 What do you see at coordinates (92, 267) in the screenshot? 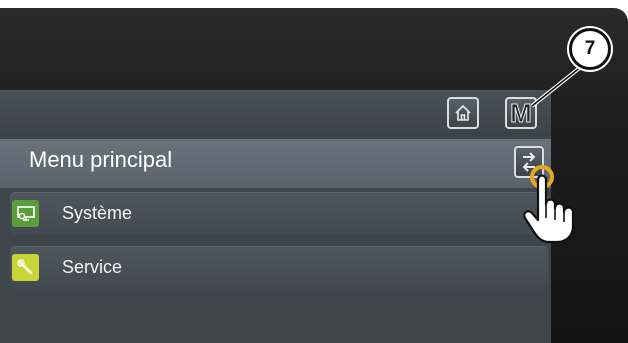
I see `menu-item-label: Service` at bounding box center [92, 267].